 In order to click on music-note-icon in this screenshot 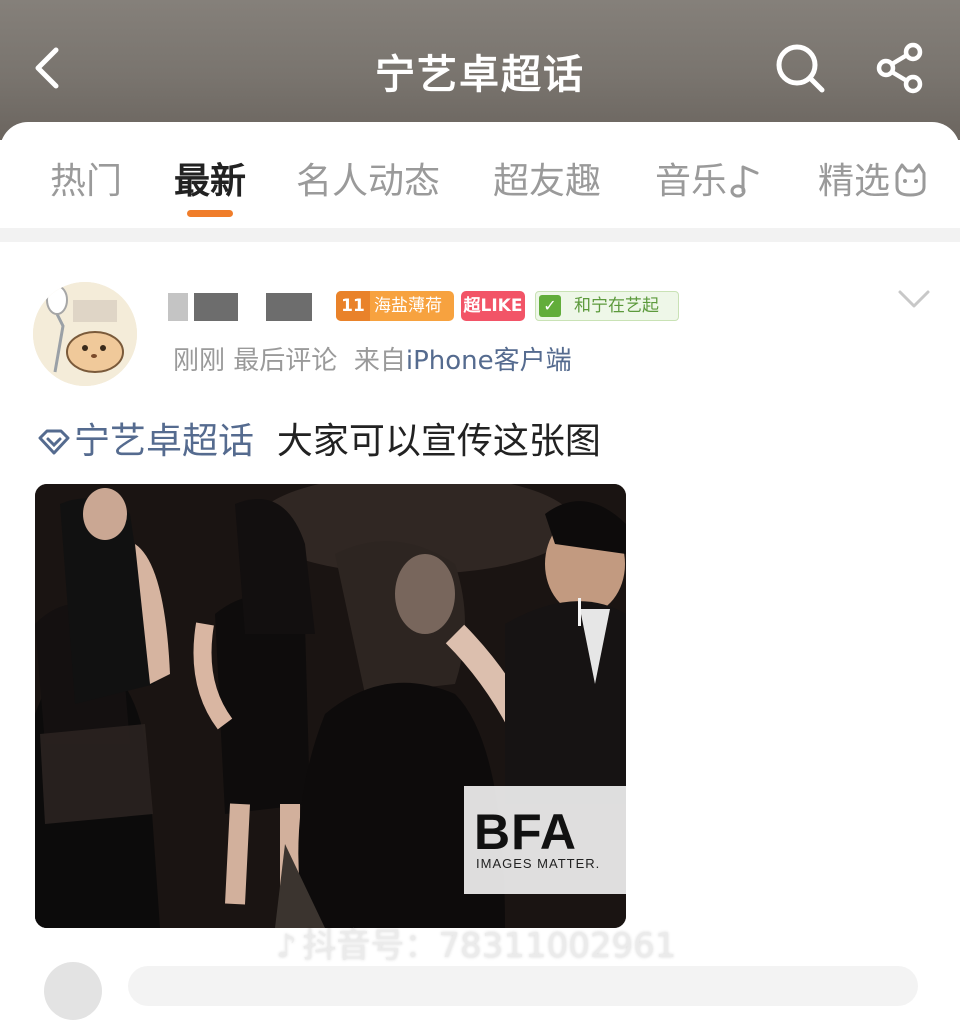, I will do `click(744, 181)`.